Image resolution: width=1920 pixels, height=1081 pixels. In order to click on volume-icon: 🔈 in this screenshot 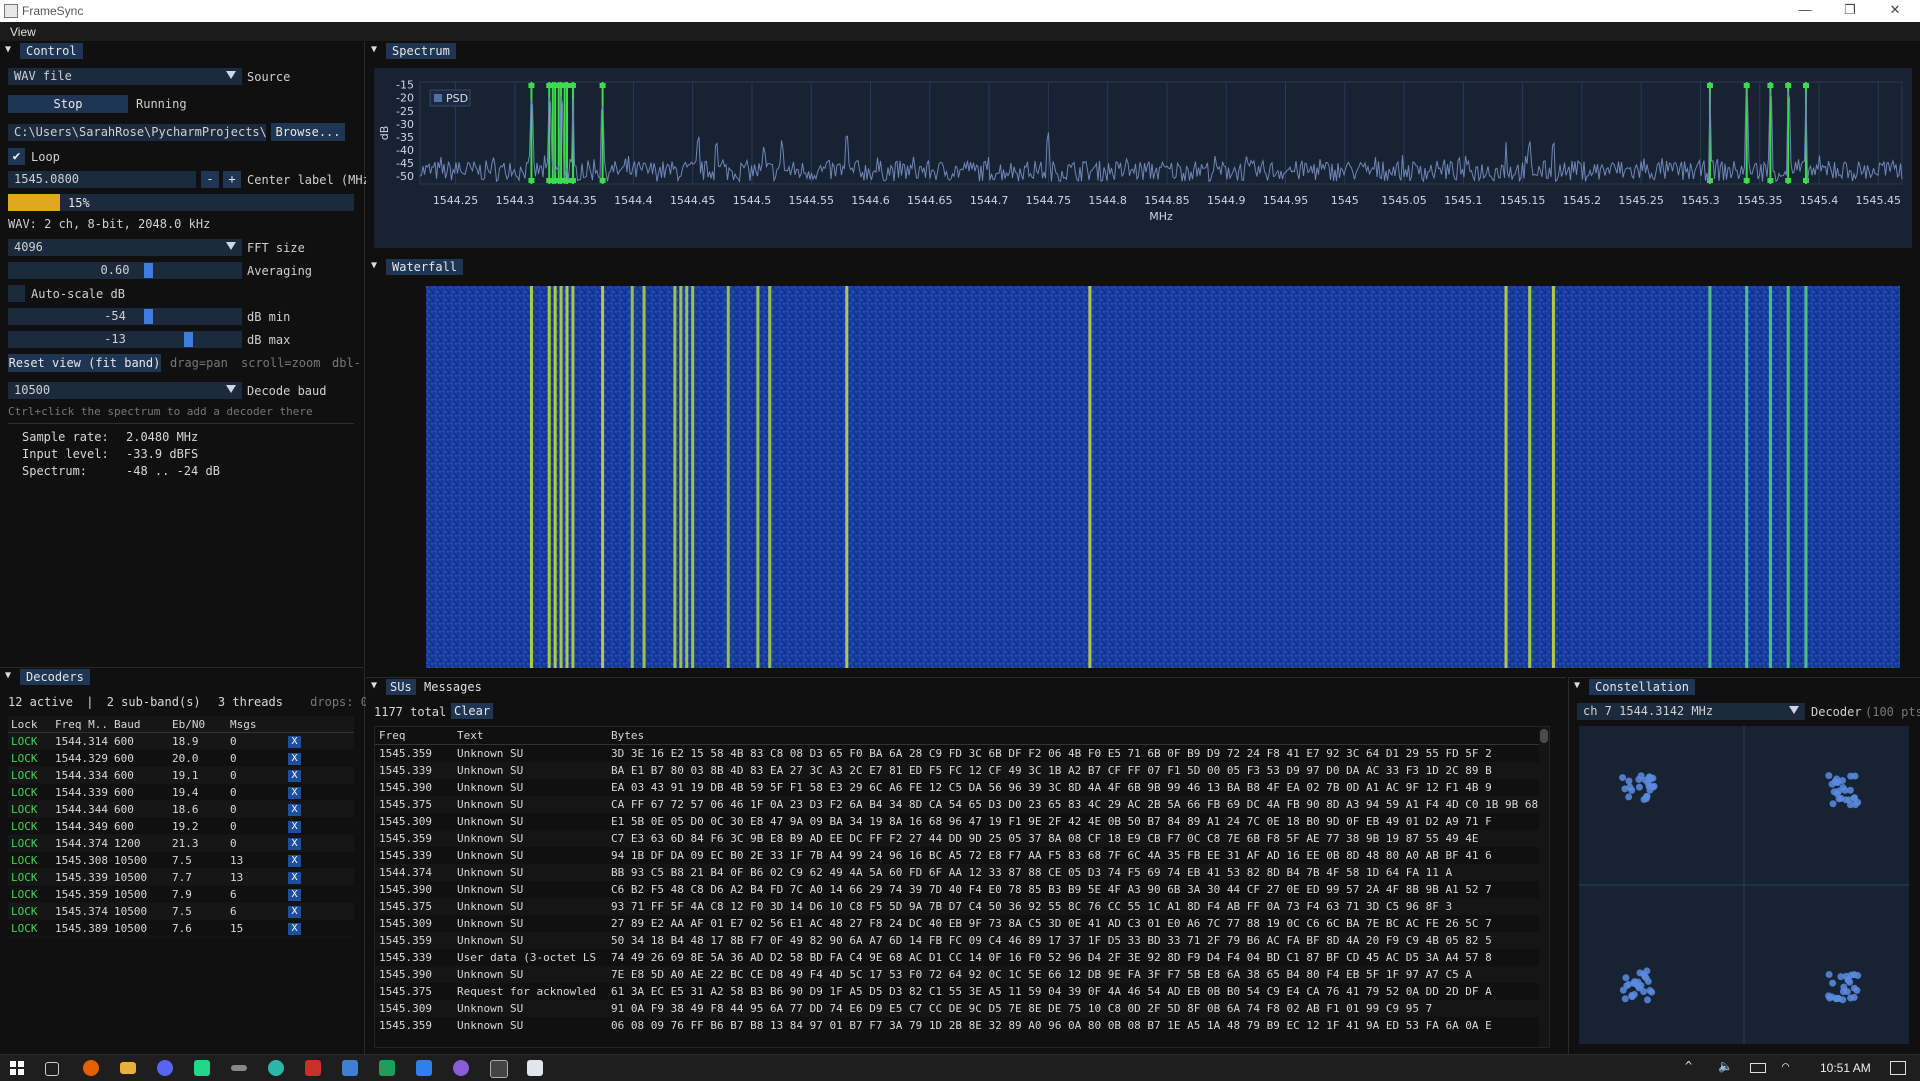, I will do `click(1725, 1066)`.